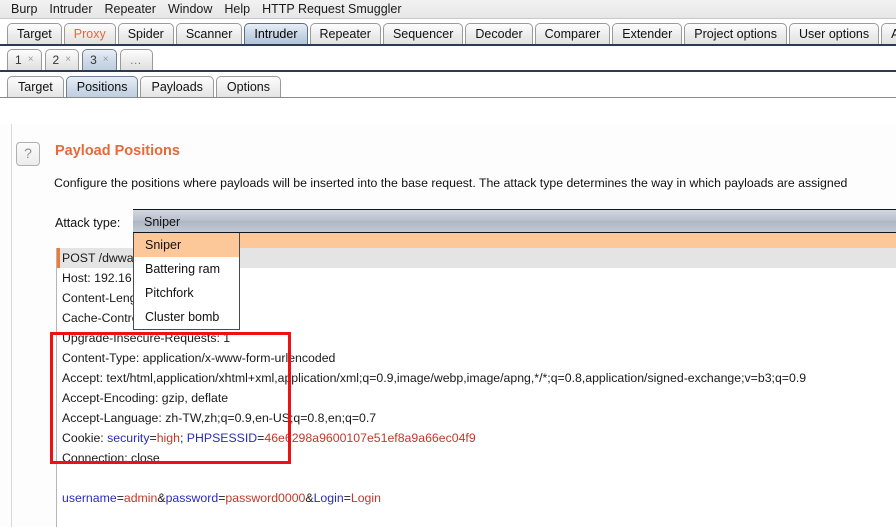 This screenshot has height=527, width=896. What do you see at coordinates (146, 338) in the screenshot?
I see `request-line: Upgrade-Insecure-Requests: 1` at bounding box center [146, 338].